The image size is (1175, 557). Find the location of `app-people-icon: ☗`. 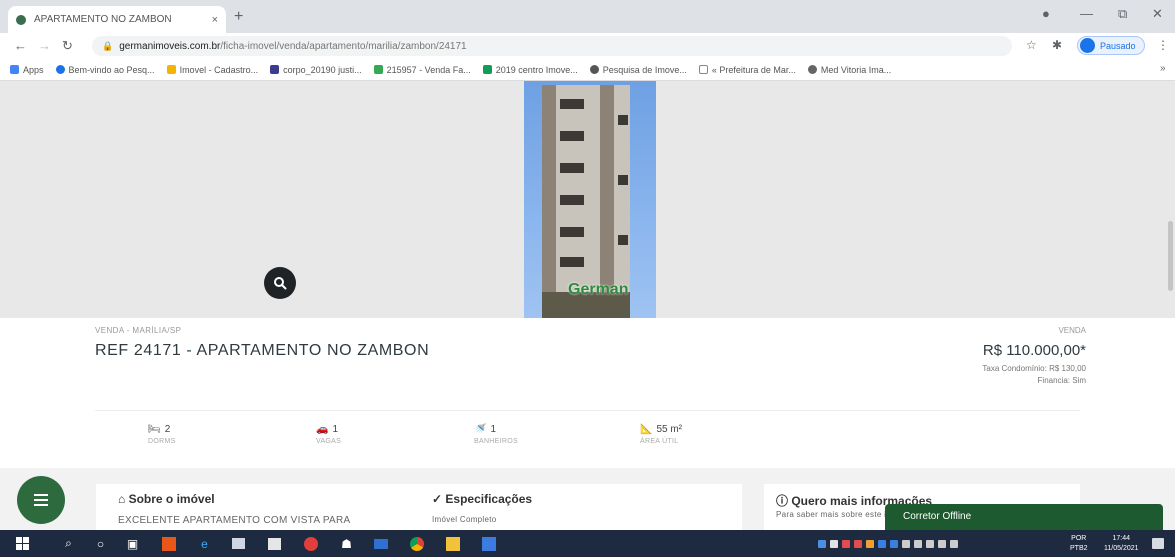

app-people-icon: ☗ is located at coordinates (346, 543).